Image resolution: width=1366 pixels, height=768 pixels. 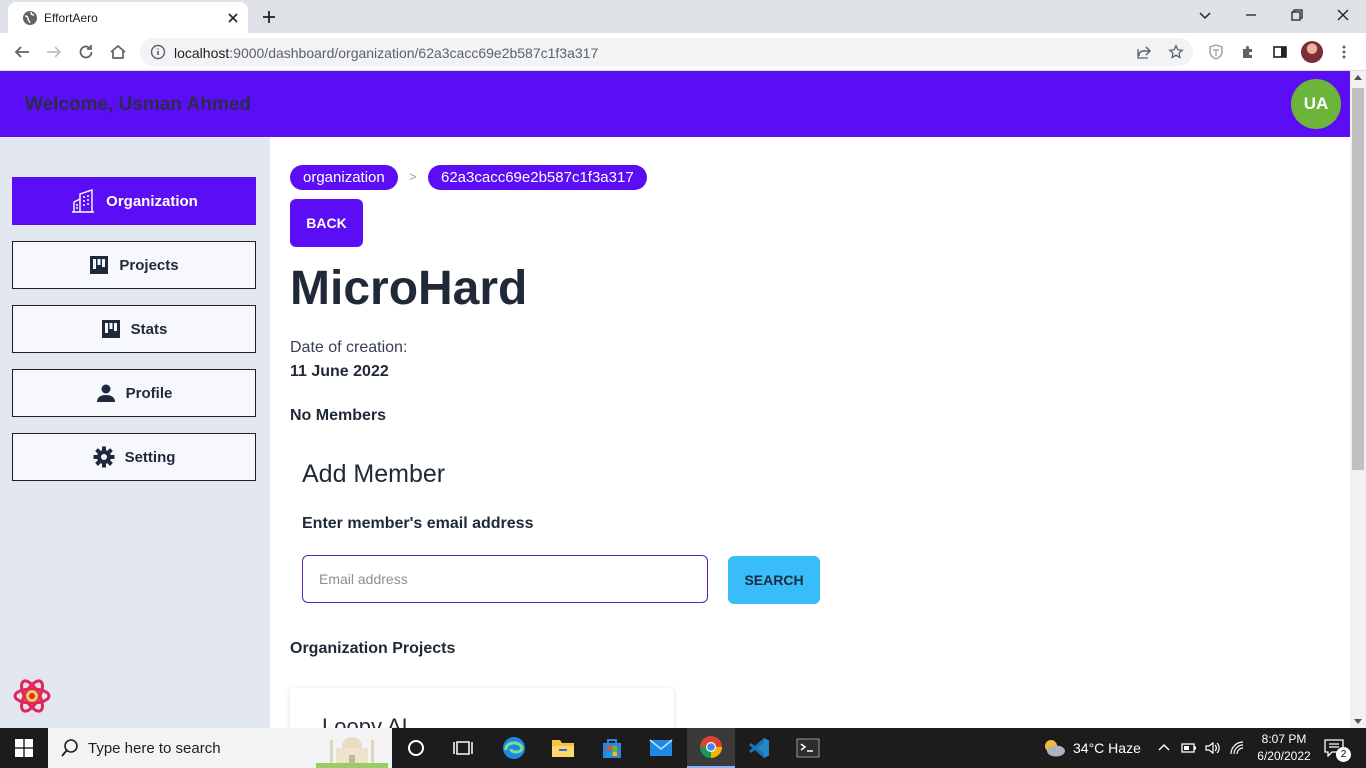 What do you see at coordinates (1284, 748) in the screenshot?
I see `taskbar-clock: 8:07 PM 6/20/2022` at bounding box center [1284, 748].